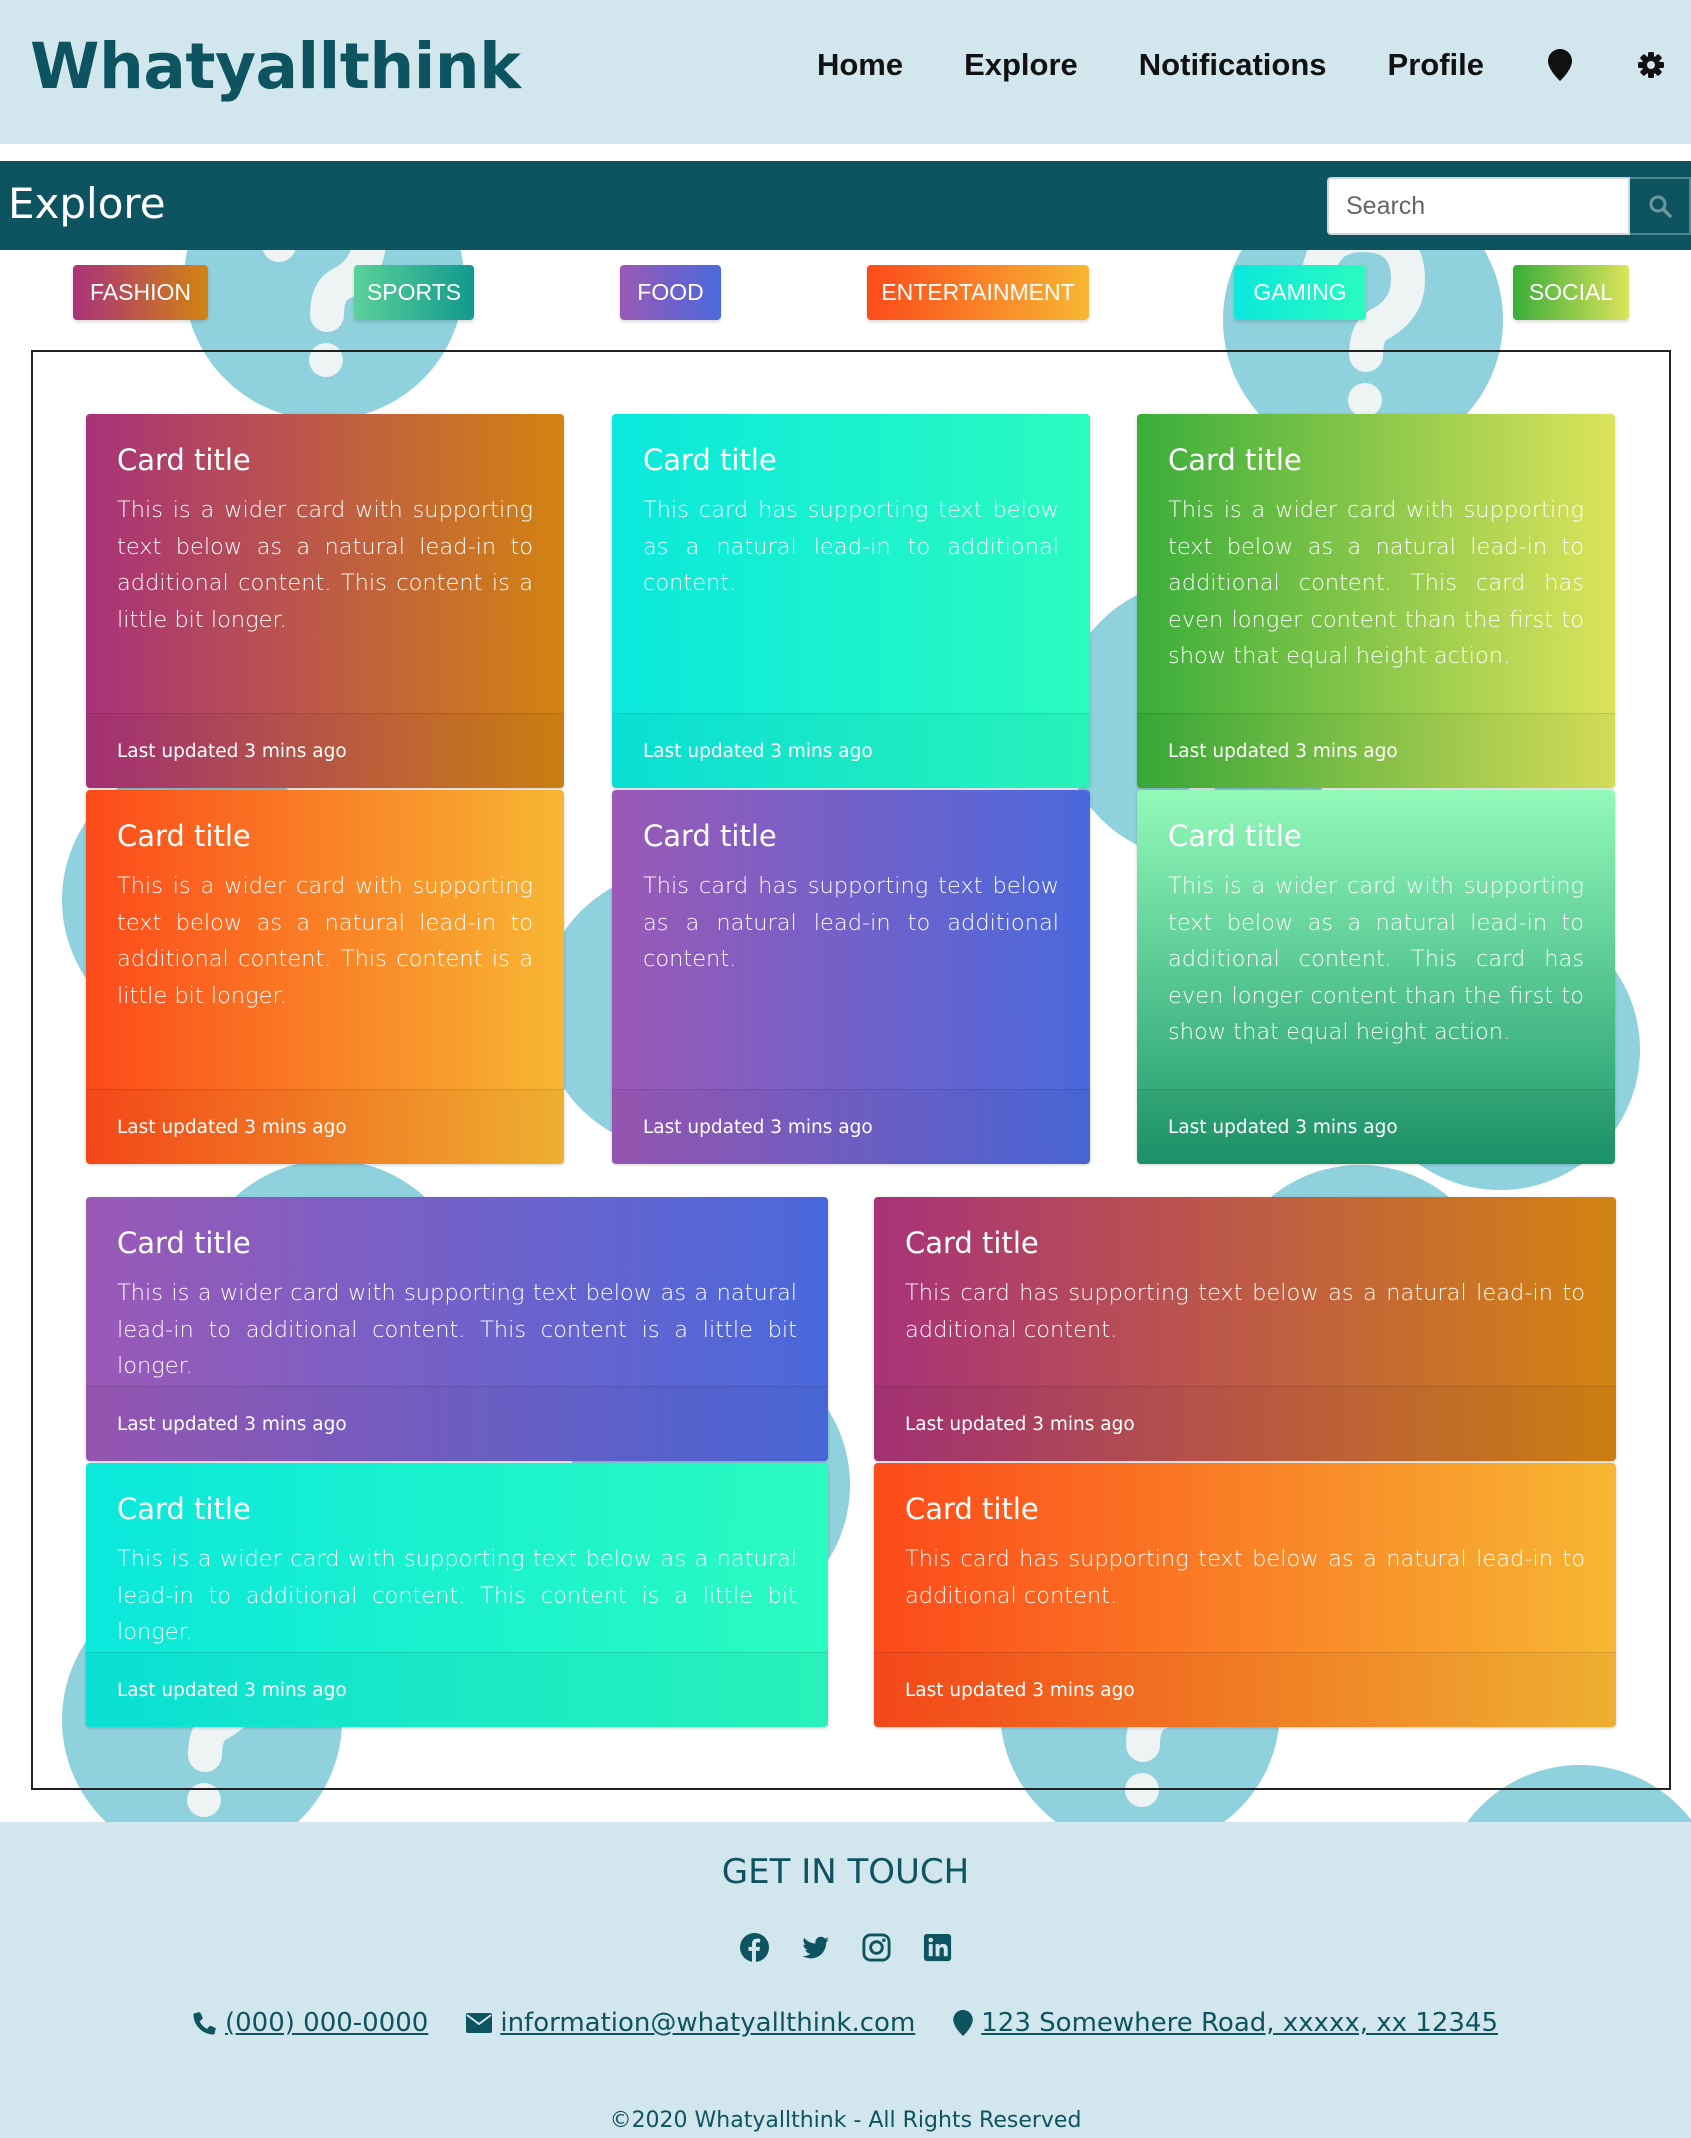  Describe the element at coordinates (1651, 65) in the screenshot. I see `gear-icon` at that location.